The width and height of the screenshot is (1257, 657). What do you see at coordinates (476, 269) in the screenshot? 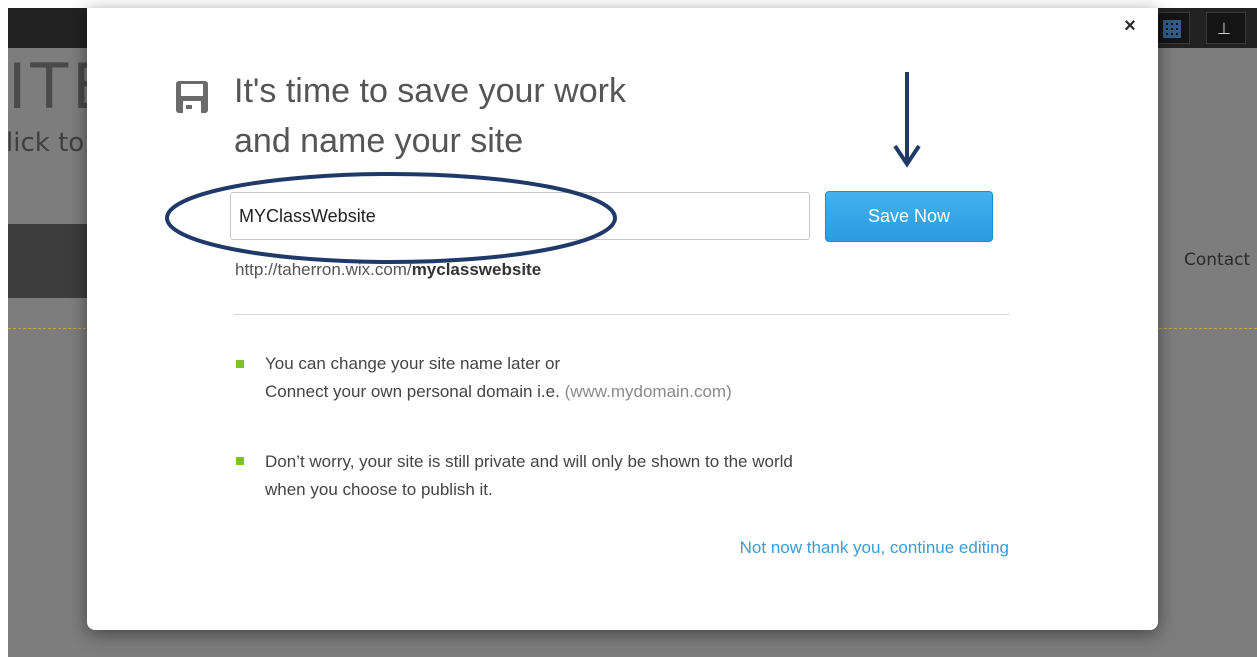
I see `url-slug: myclasswebsite` at bounding box center [476, 269].